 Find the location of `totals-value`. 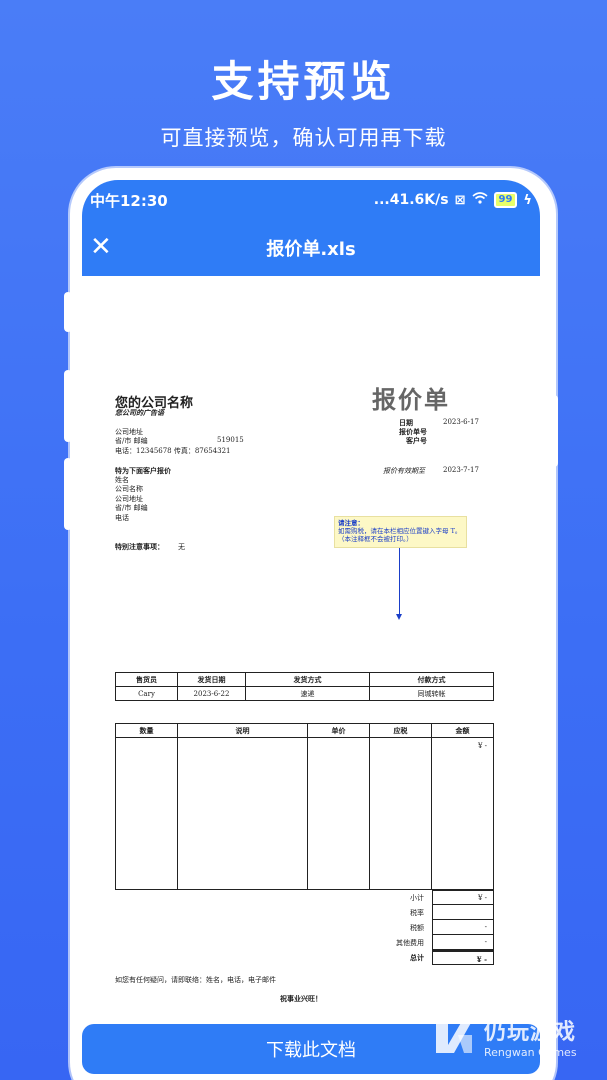

totals-value is located at coordinates (463, 912).